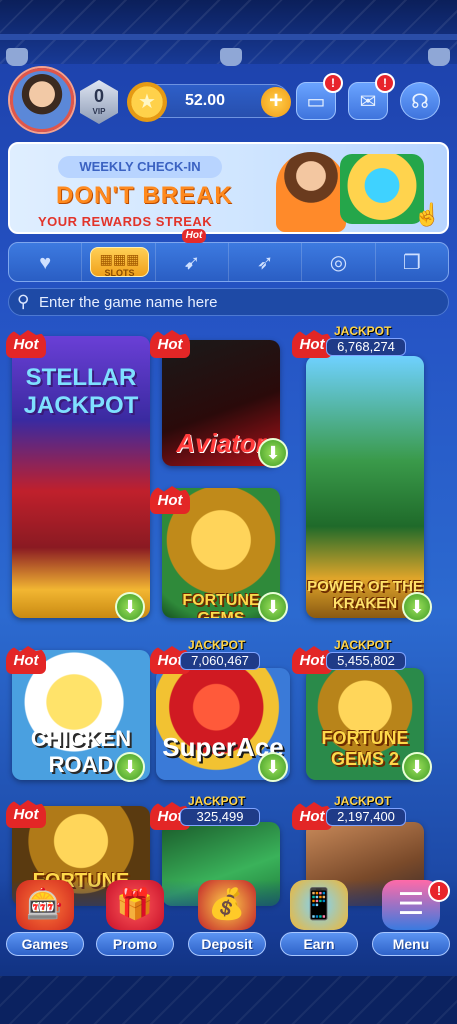 This screenshot has height=1024, width=457. What do you see at coordinates (276, 102) in the screenshot?
I see `add-funds-button: +` at bounding box center [276, 102].